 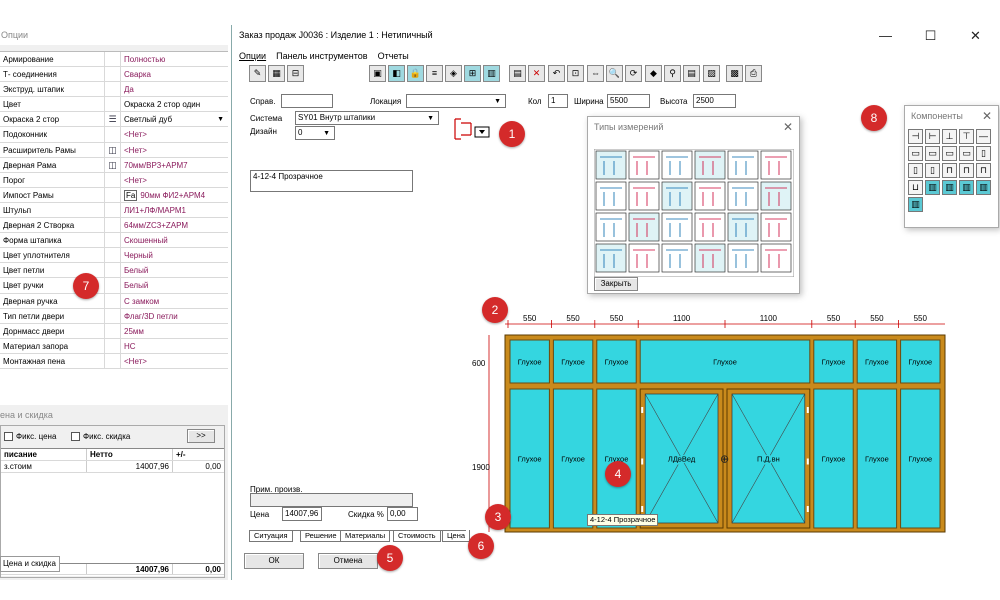 I want to click on option-row: Армирование Полностью, so click(x=114, y=60).